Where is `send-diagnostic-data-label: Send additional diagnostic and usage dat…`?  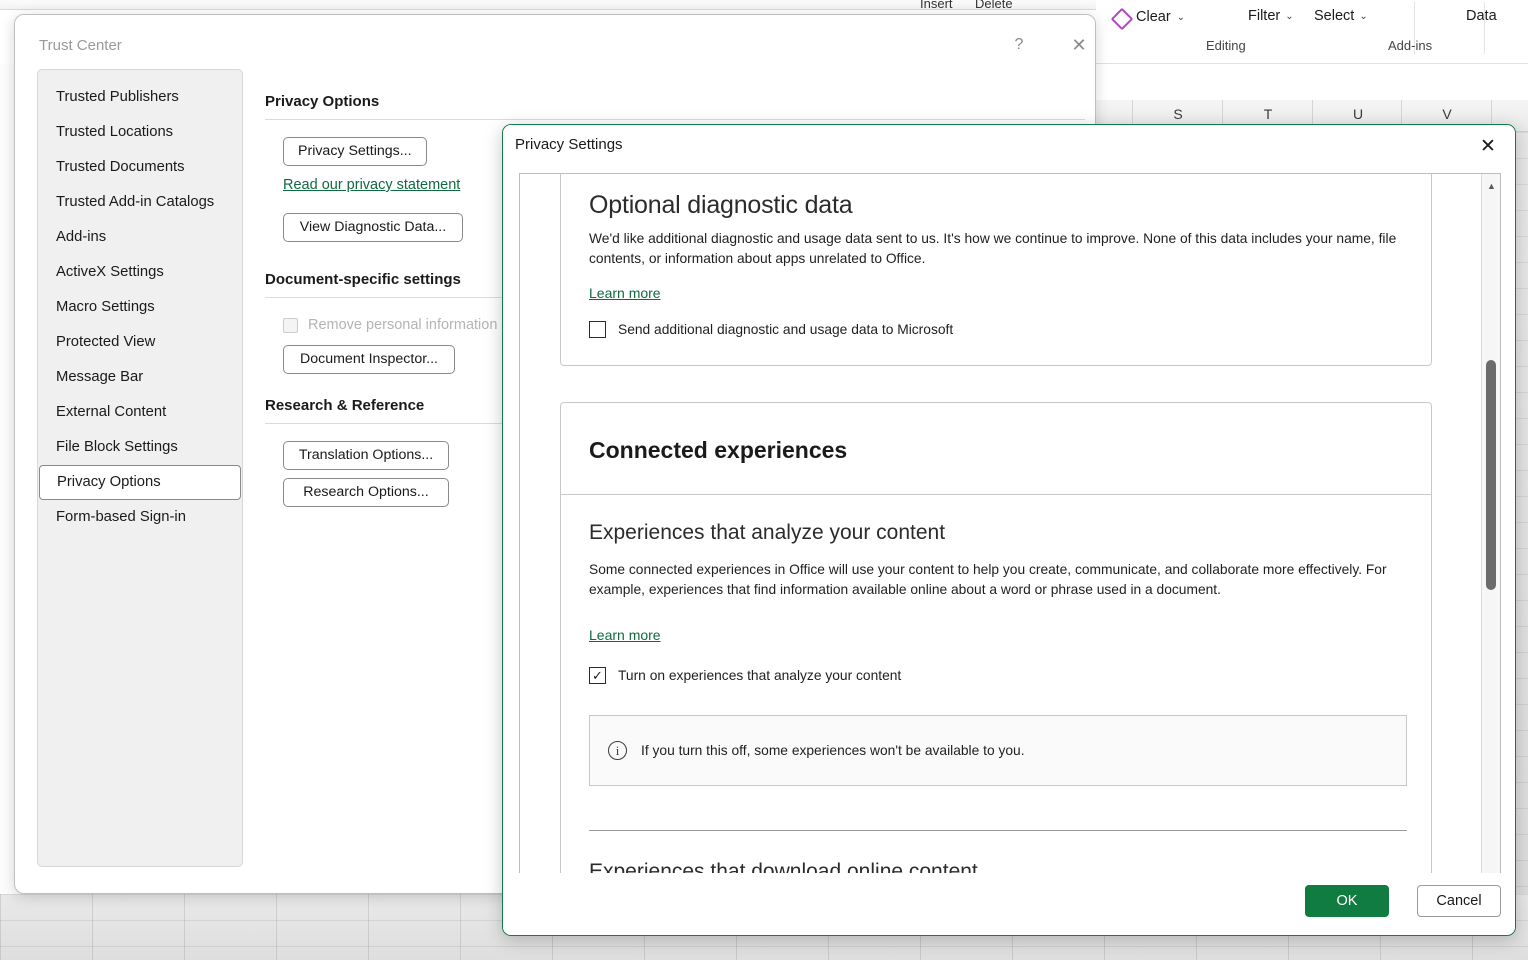
send-diagnostic-data-label: Send additional diagnostic and usage dat… is located at coordinates (786, 329).